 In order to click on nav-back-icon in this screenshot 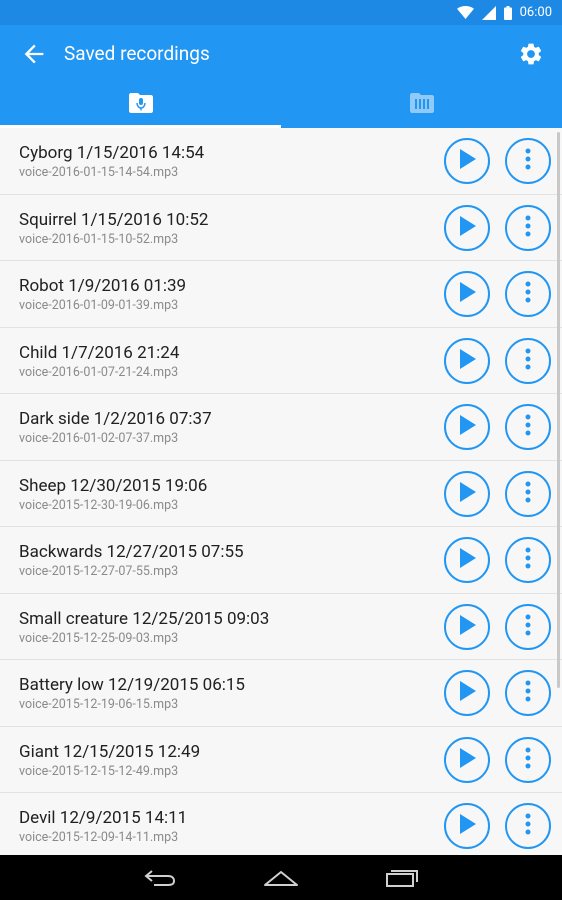, I will do `click(160, 878)`.